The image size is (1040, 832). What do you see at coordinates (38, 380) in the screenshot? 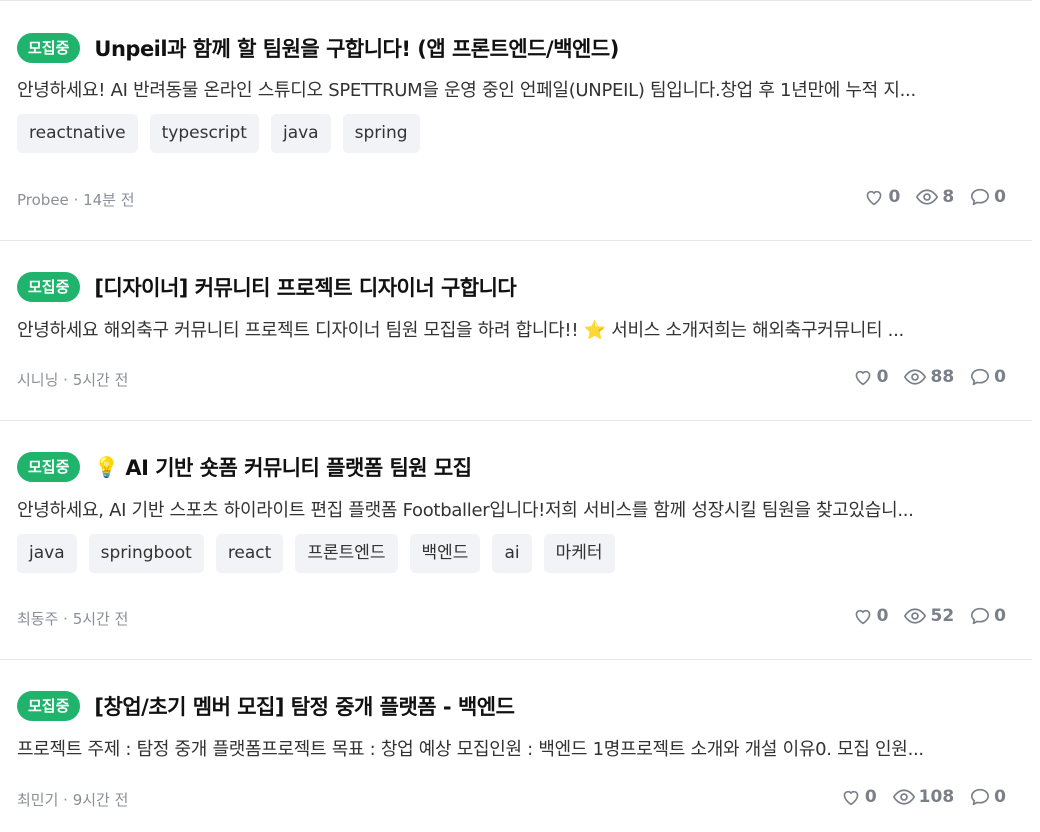
I see `author-name: 시니닝` at bounding box center [38, 380].